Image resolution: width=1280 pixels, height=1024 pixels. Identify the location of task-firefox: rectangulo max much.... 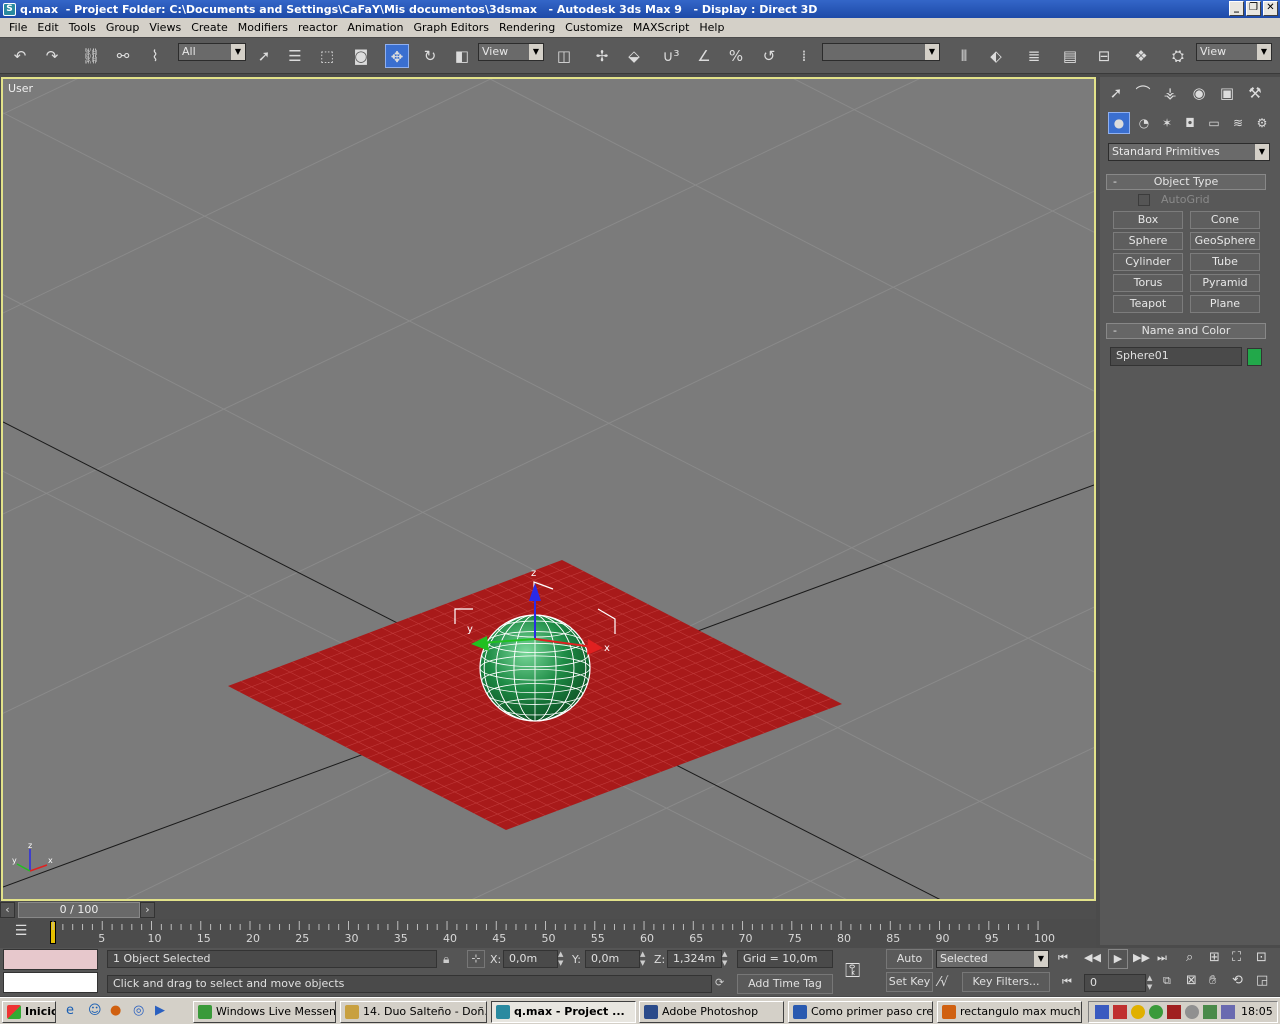
(1009, 1012).